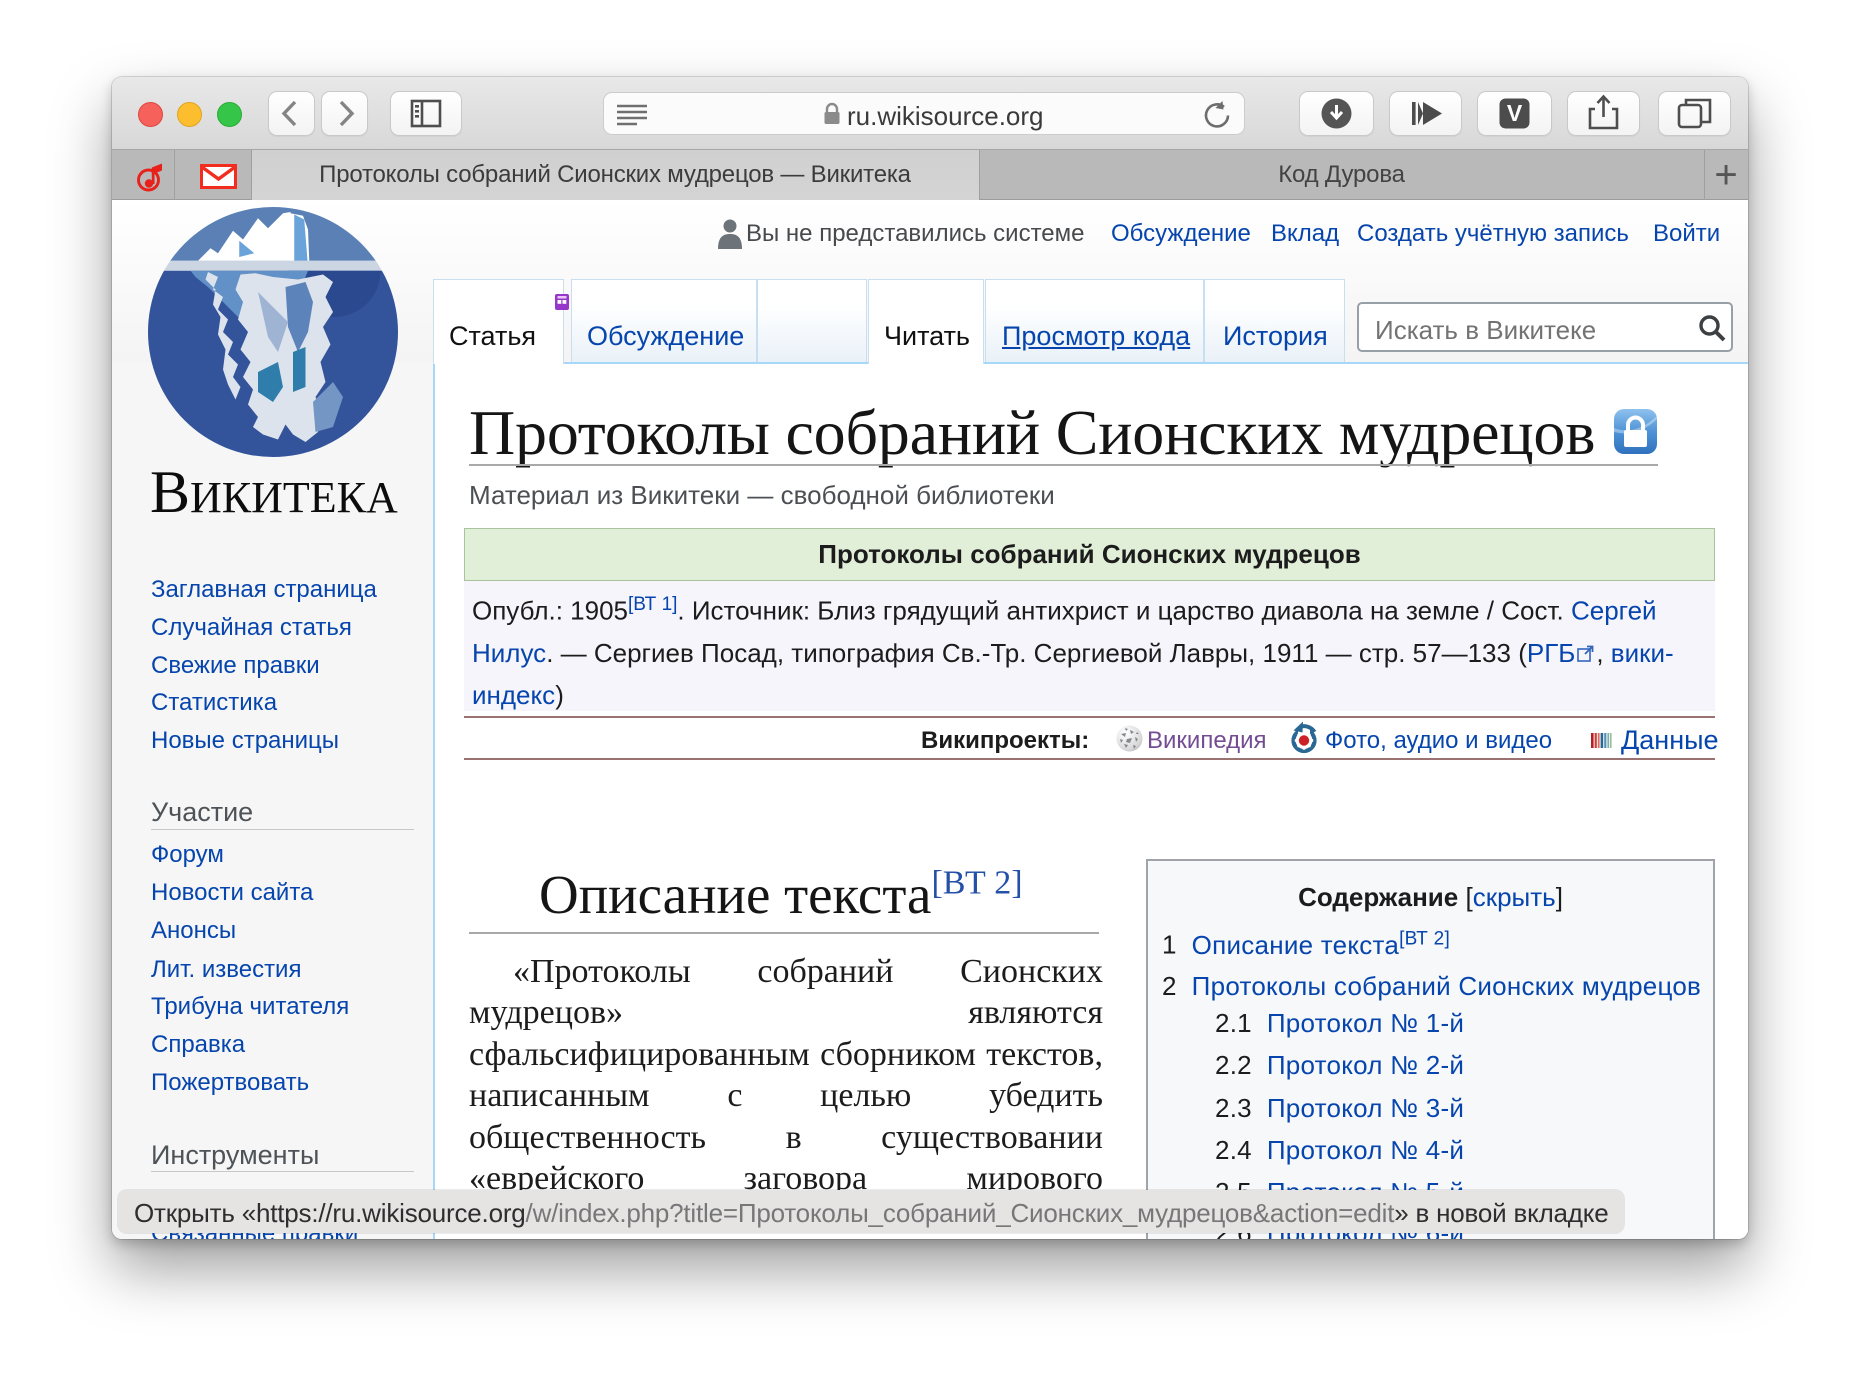 This screenshot has height=1384, width=1860. What do you see at coordinates (1515, 113) in the screenshot?
I see `svg-text: V` at bounding box center [1515, 113].